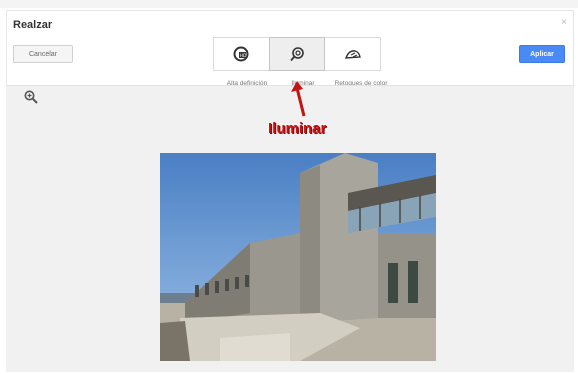 This screenshot has height=374, width=578. I want to click on illuminate-icon, so click(297, 54).